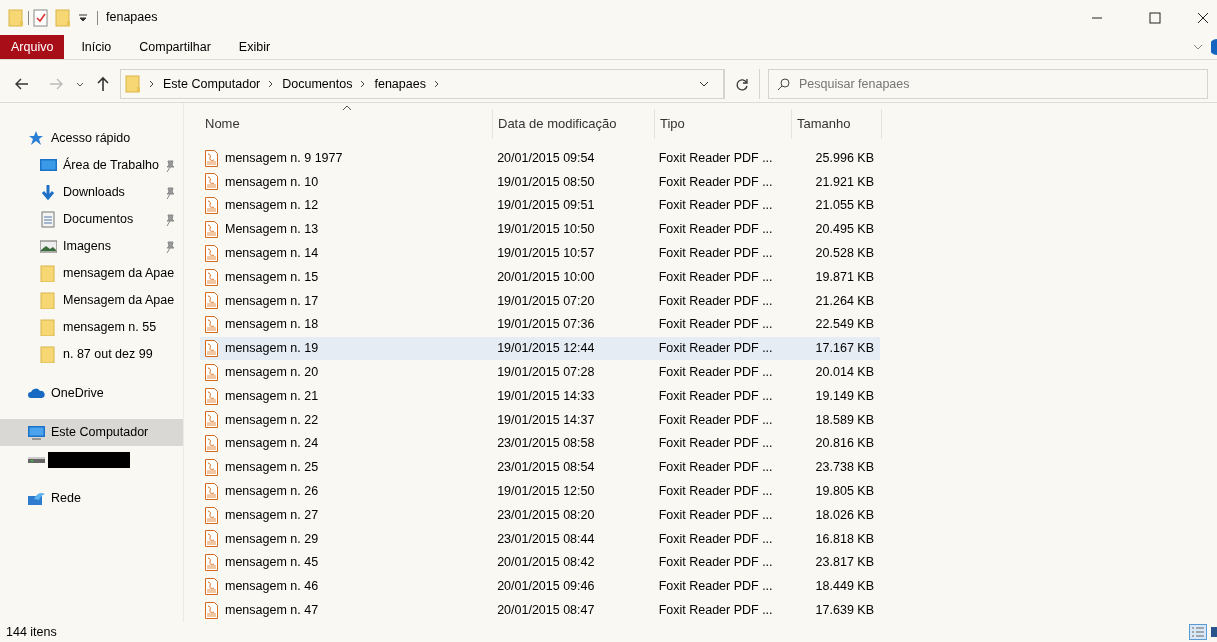 This screenshot has height=642, width=1217. I want to click on file-size: 17.167 KB, so click(844, 349).